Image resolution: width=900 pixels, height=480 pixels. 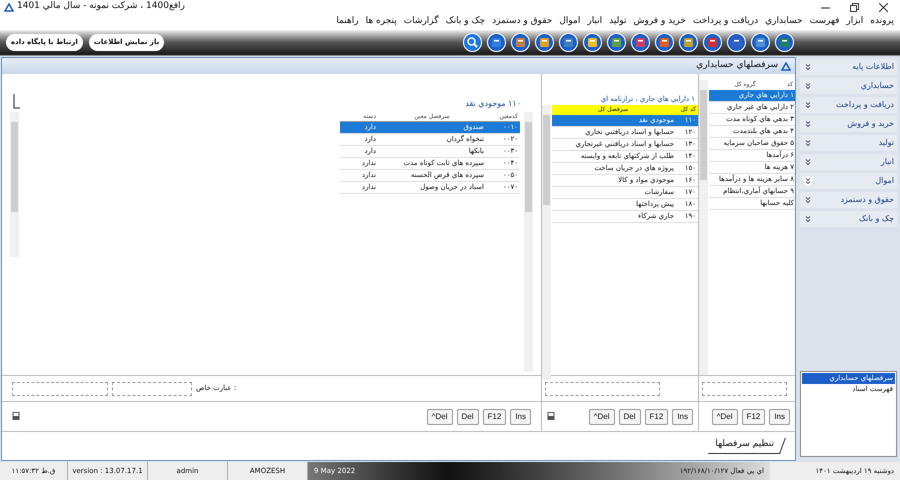 I want to click on sidebar-label: چک و بانک, so click(x=876, y=219).